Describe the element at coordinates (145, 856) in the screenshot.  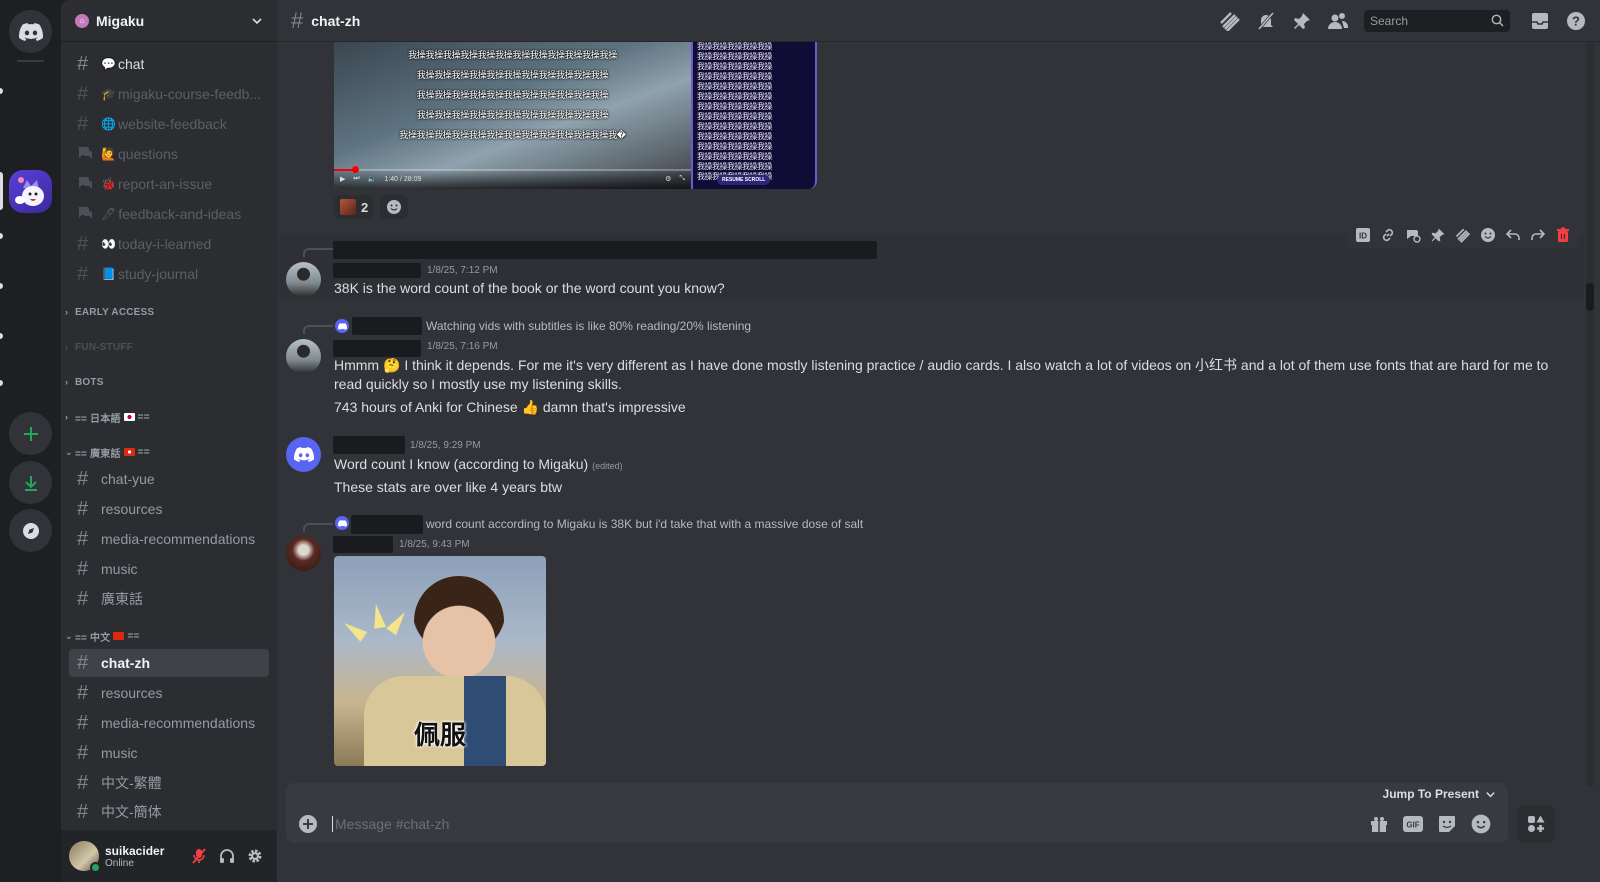
I see `user-info: suikacider Online` at that location.